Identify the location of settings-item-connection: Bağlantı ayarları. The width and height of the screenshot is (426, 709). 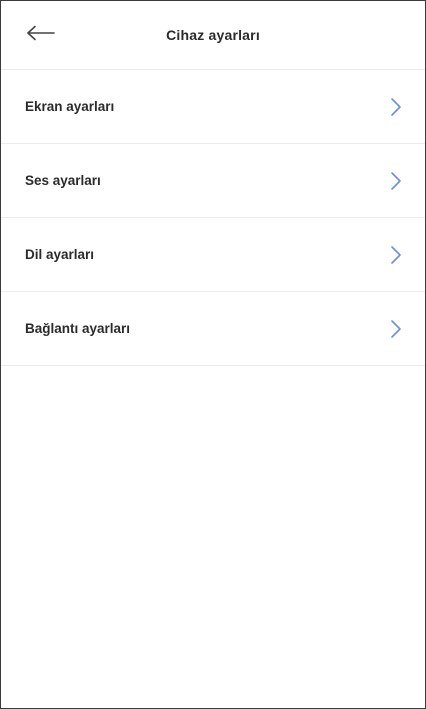
(213, 329).